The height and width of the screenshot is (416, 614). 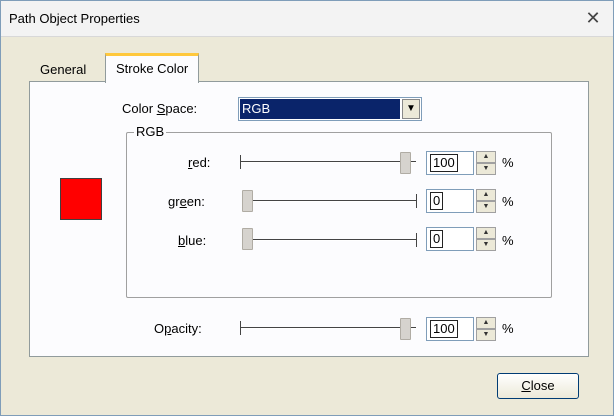 What do you see at coordinates (307, 19) in the screenshot?
I see `title-bar: Path Object Properties ✕` at bounding box center [307, 19].